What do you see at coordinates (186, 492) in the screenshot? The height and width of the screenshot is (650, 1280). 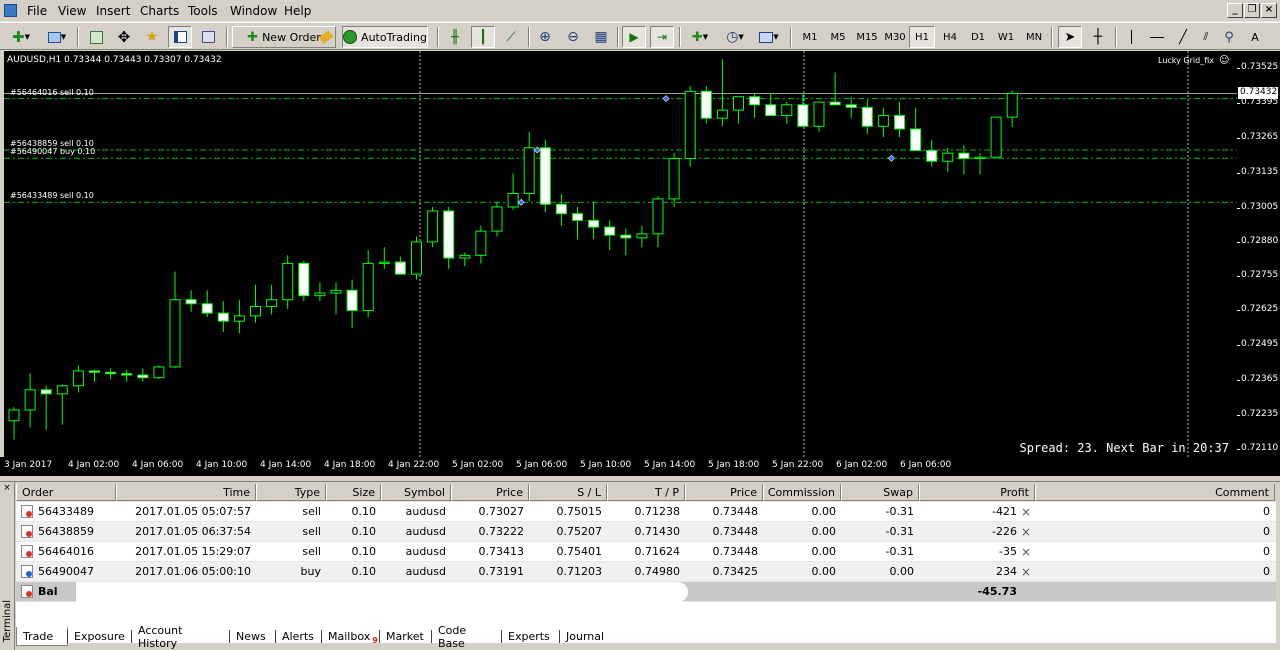 I see `column-header: Time` at bounding box center [186, 492].